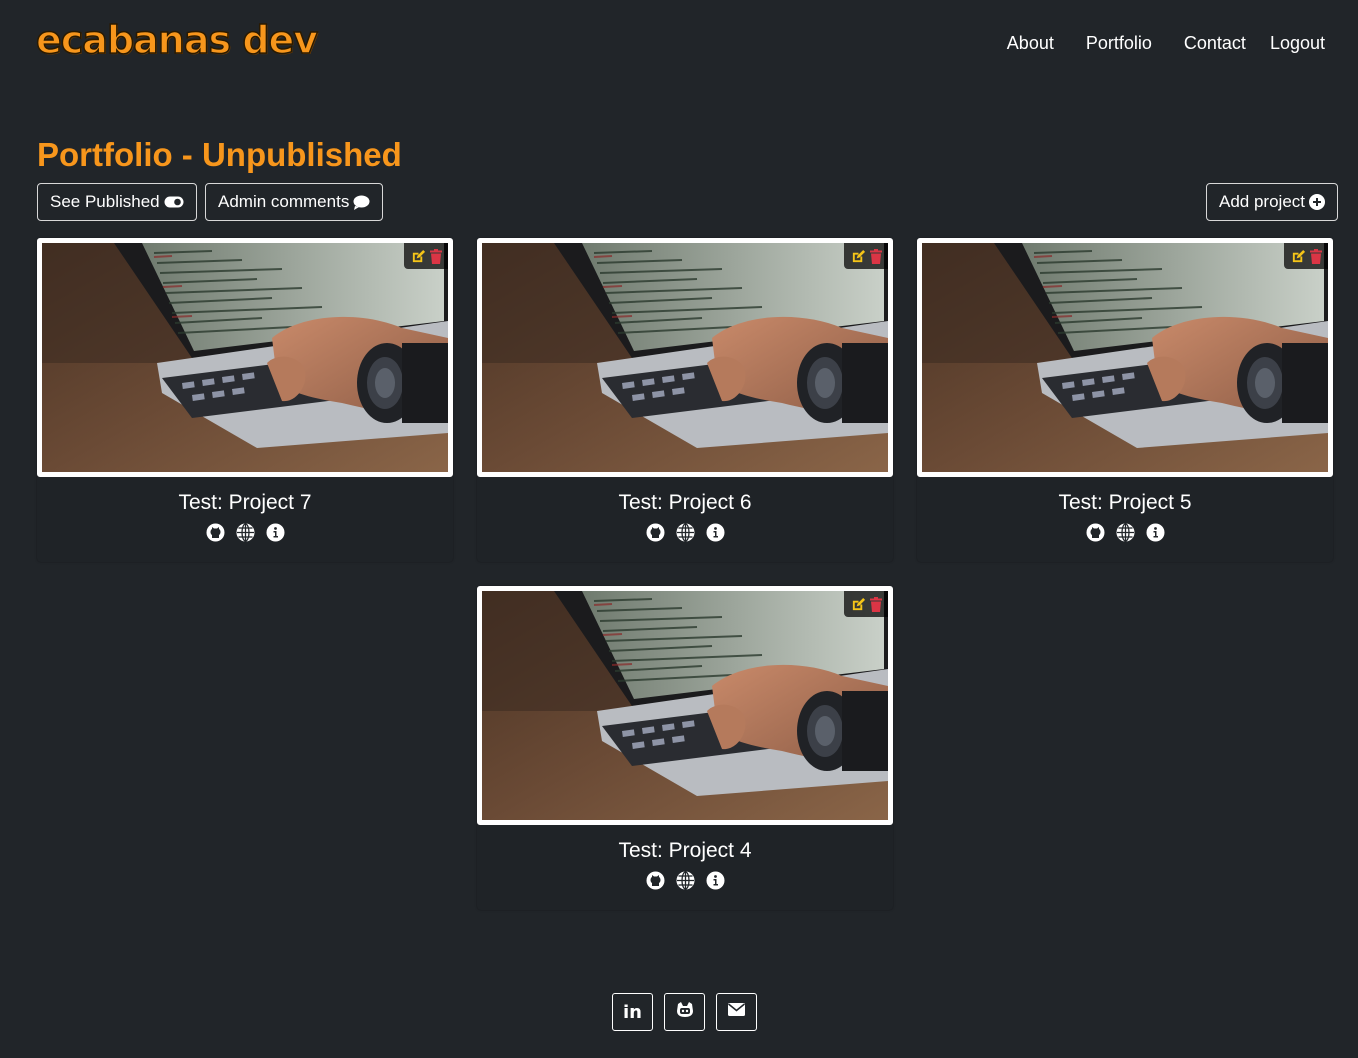 The width and height of the screenshot is (1358, 1058). Describe the element at coordinates (685, 851) in the screenshot. I see `project-title: Test: Project 4` at that location.